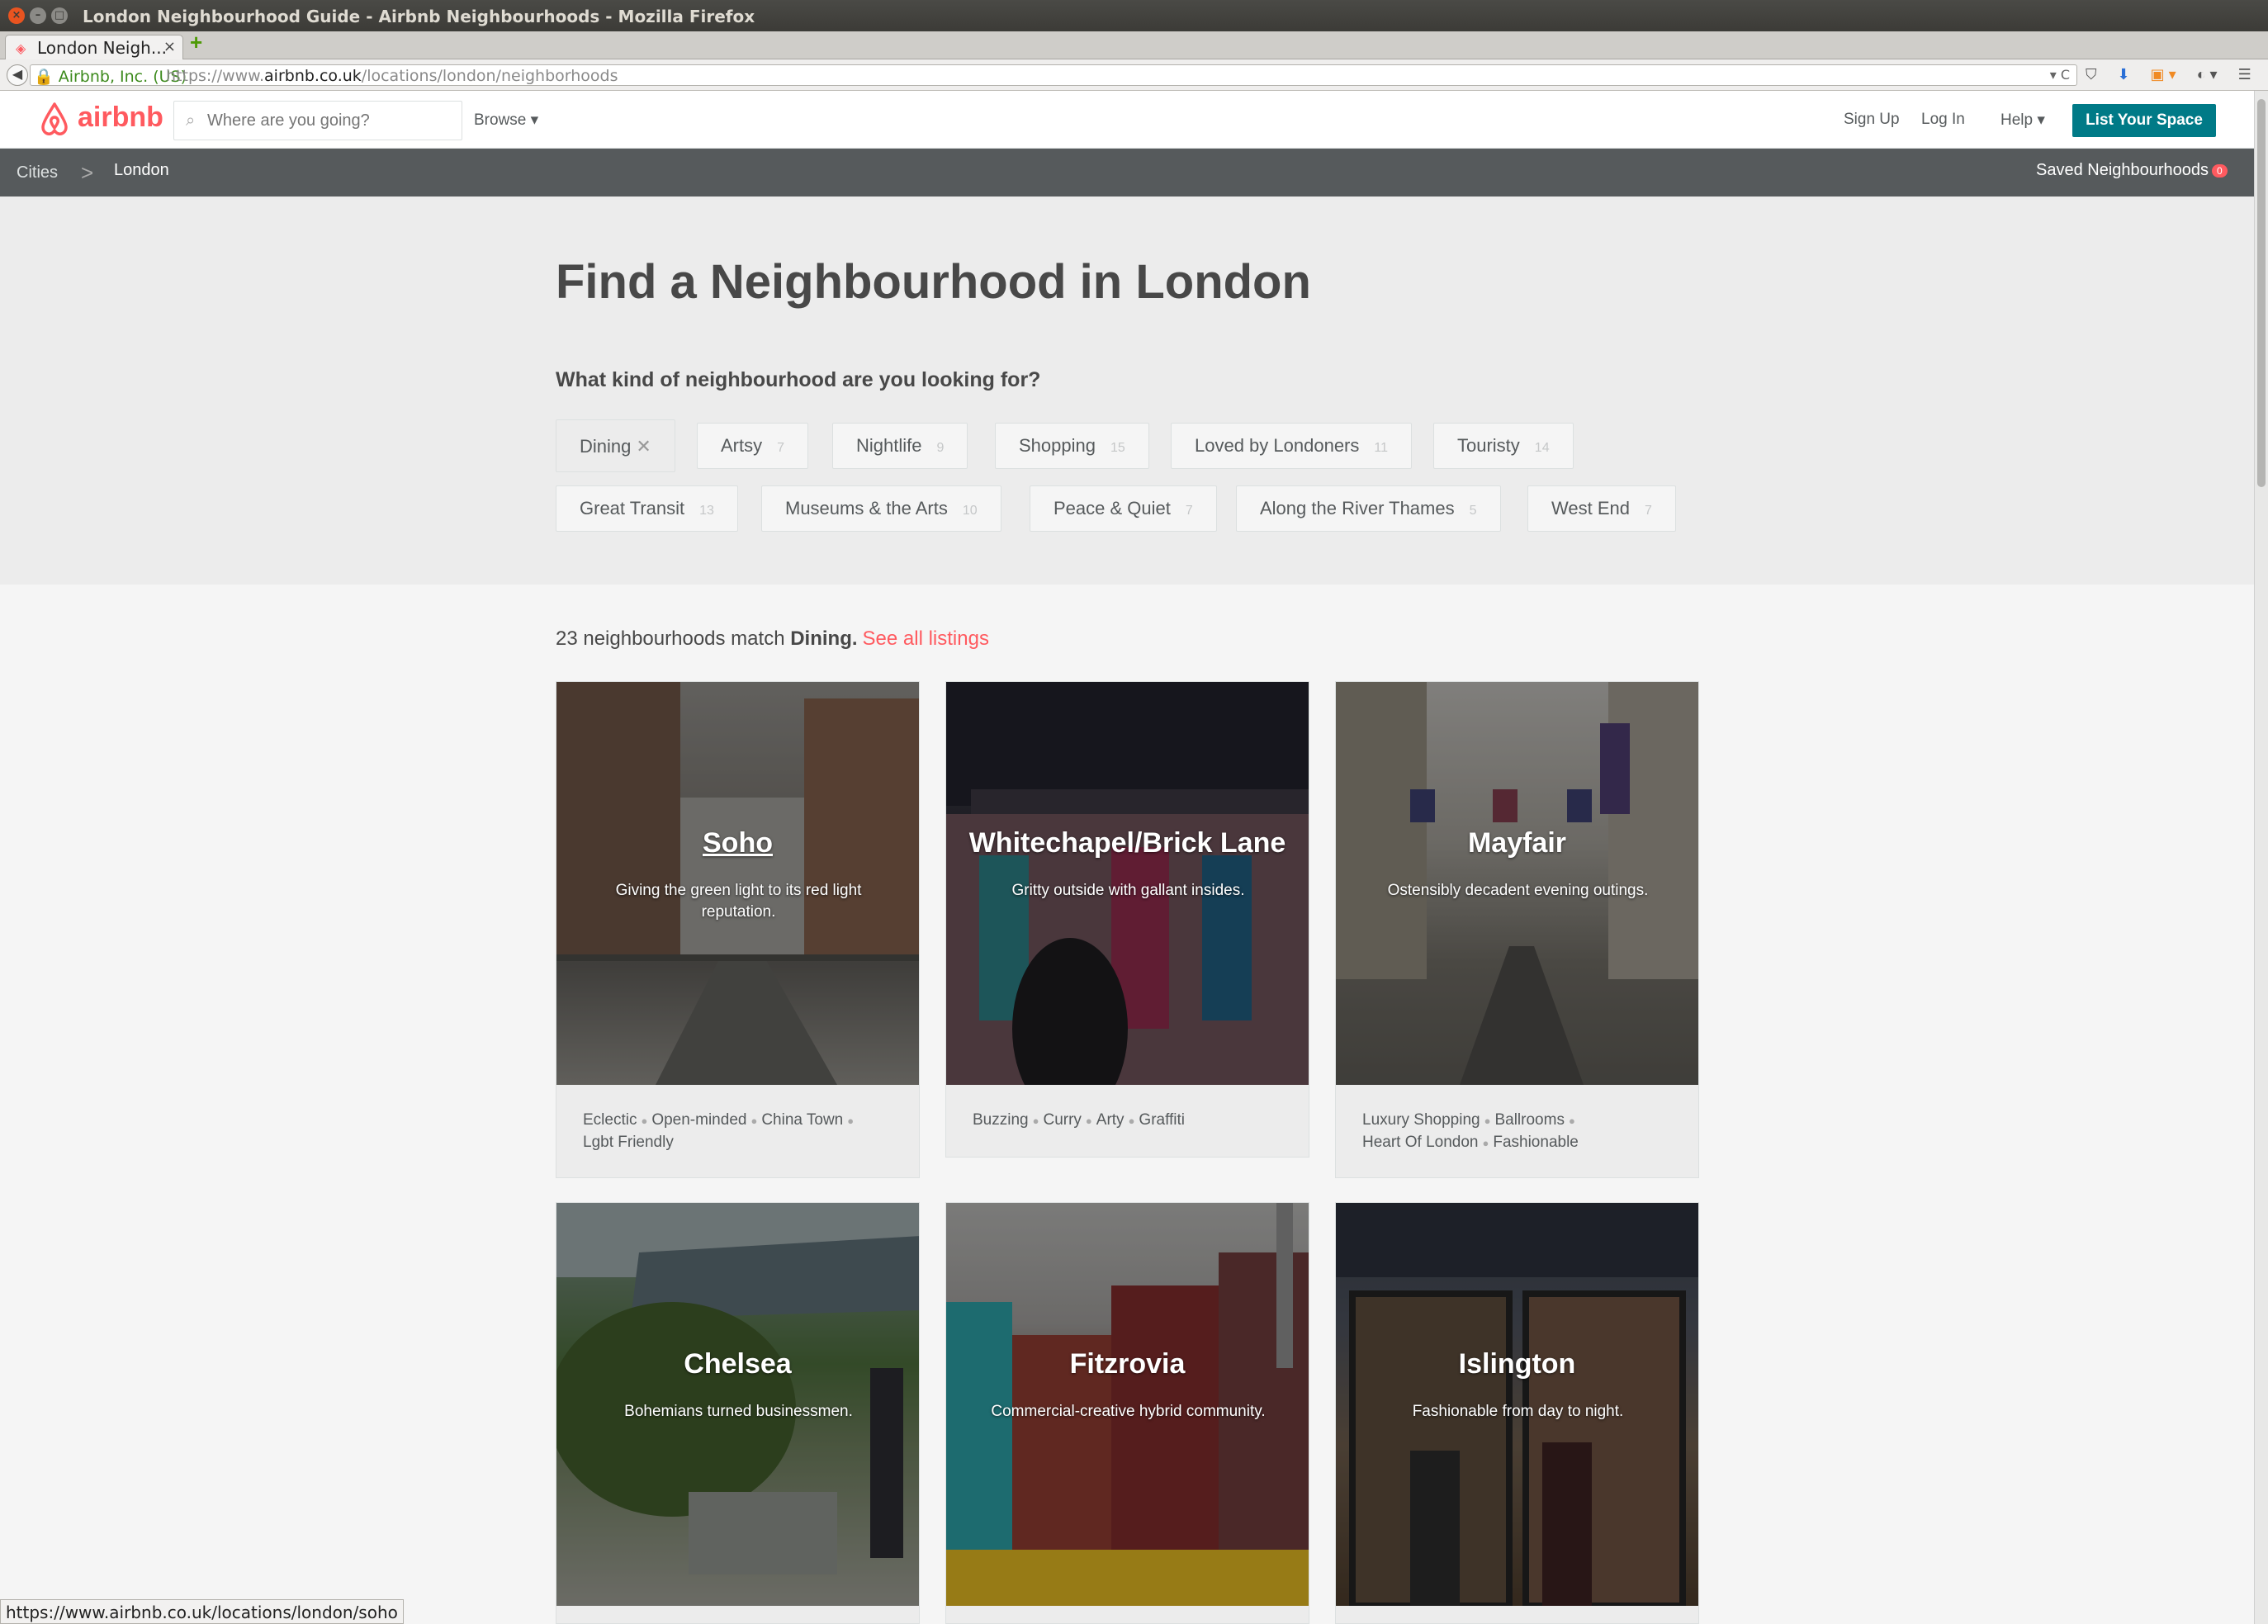 Image resolution: width=2268 pixels, height=1624 pixels. Describe the element at coordinates (1072, 446) in the screenshot. I see `filter-chip-shopping: Shopping 15` at that location.